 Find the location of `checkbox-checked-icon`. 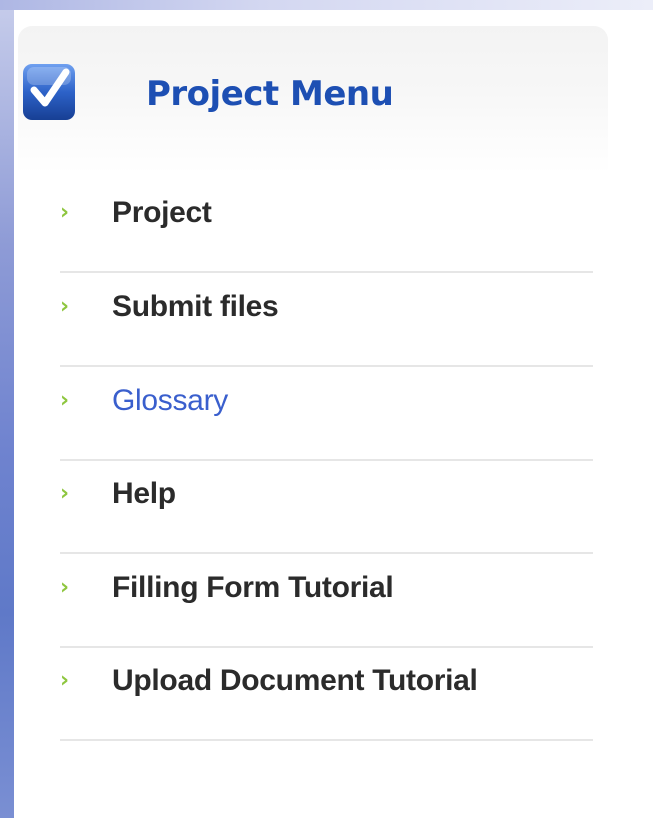

checkbox-checked-icon is located at coordinates (49, 92).